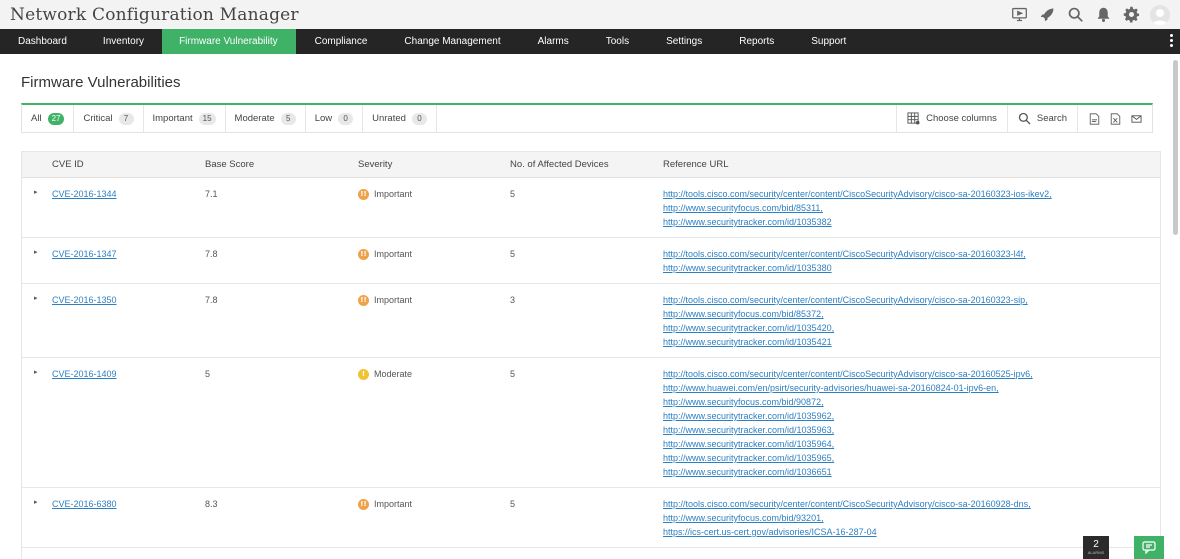 The width and height of the screenshot is (1180, 559). What do you see at coordinates (335, 118) in the screenshot?
I see `filter-low: Low 0` at bounding box center [335, 118].